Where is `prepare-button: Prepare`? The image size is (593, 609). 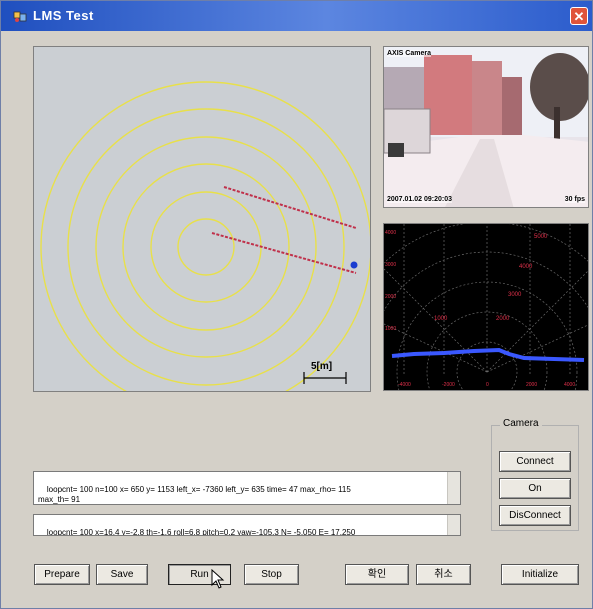 prepare-button: Prepare is located at coordinates (62, 574).